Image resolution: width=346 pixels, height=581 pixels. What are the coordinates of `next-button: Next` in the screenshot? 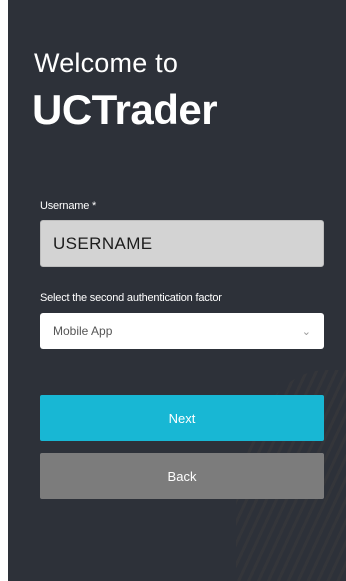 It's located at (182, 418).